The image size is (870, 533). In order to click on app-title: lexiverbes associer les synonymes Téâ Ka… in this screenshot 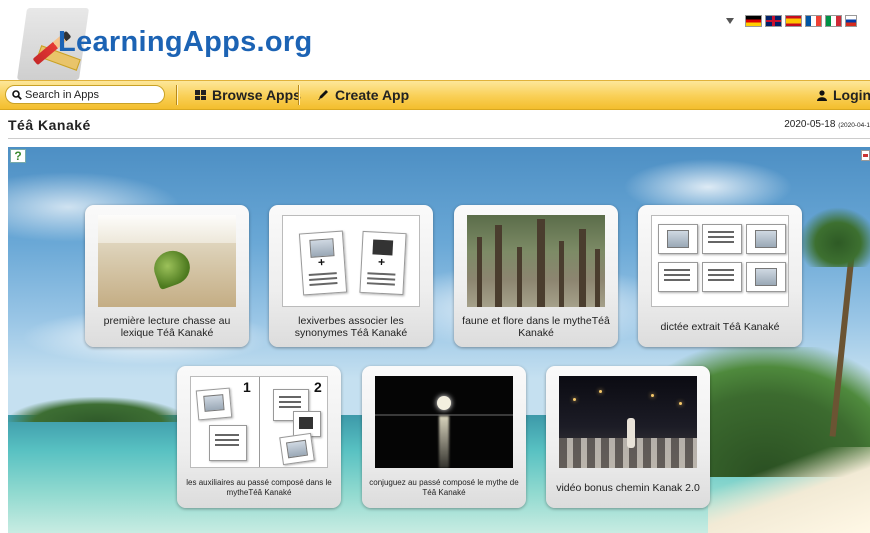, I will do `click(351, 327)`.